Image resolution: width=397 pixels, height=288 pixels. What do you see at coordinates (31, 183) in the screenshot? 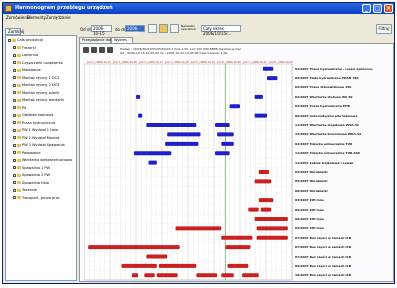
I see `tree-item: Spawalnia Hala` at bounding box center [31, 183].